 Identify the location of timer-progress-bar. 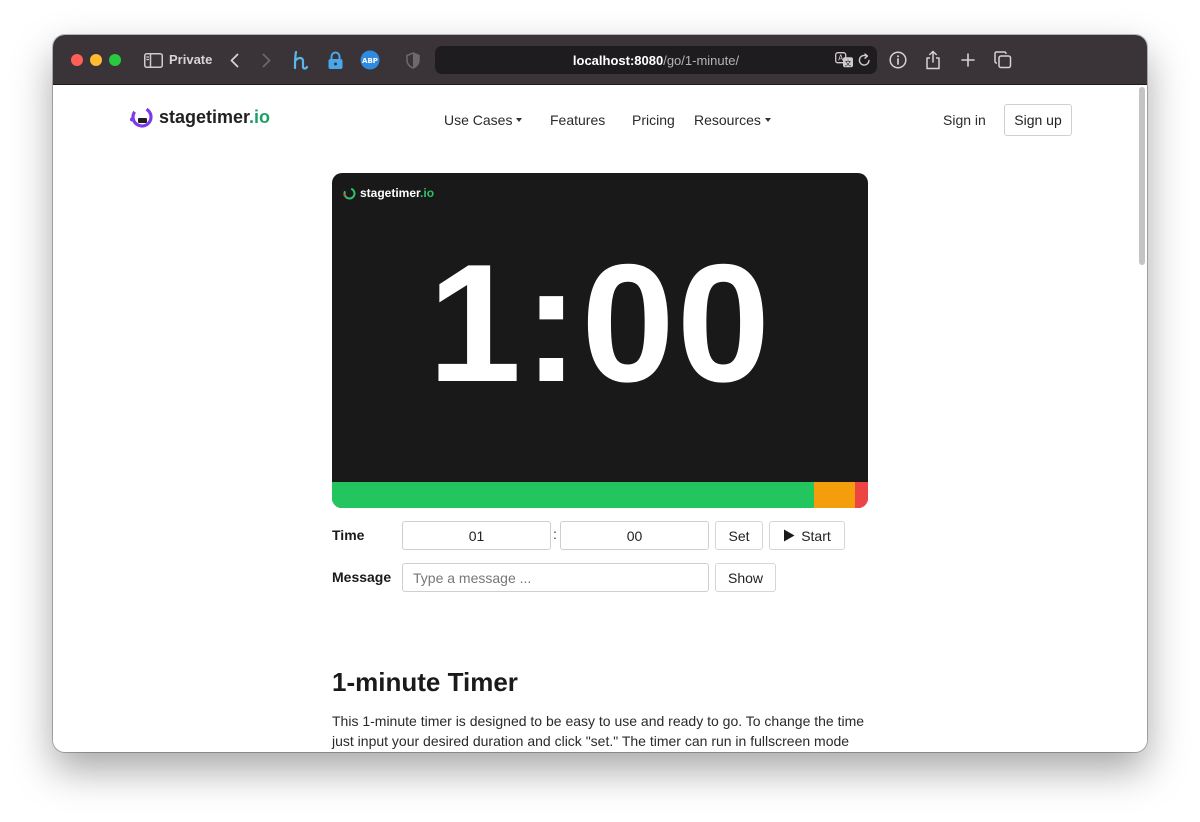
(600, 495).